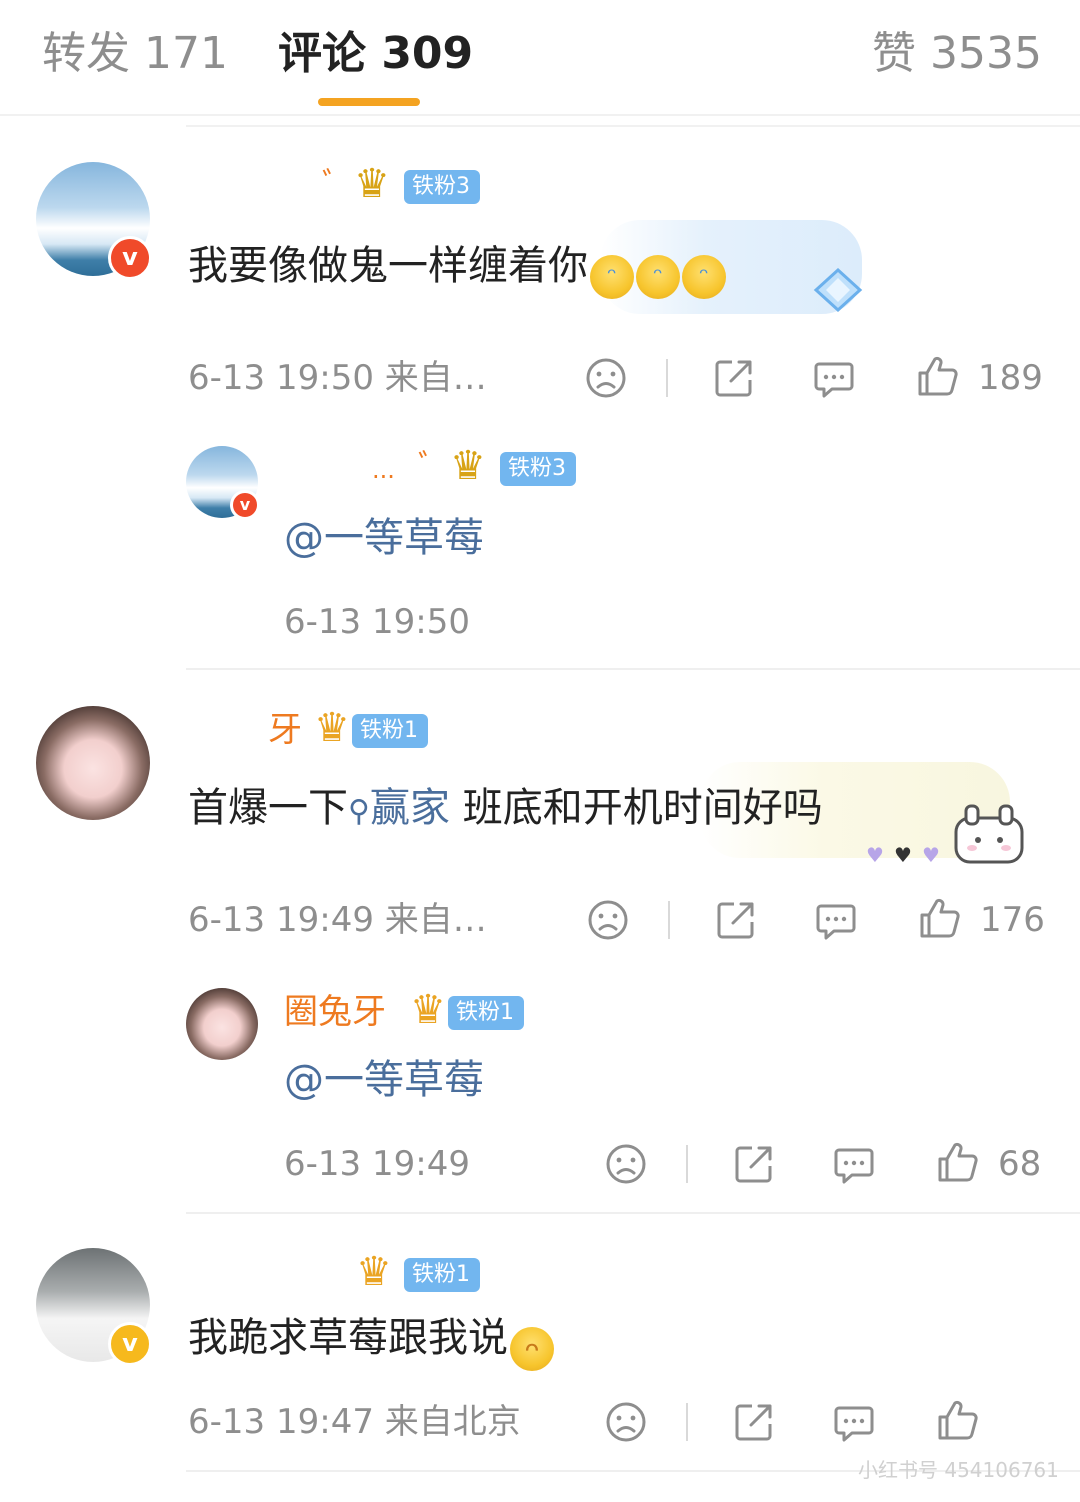 Image resolution: width=1080 pixels, height=1502 pixels. I want to click on active-tab-indicator, so click(369, 102).